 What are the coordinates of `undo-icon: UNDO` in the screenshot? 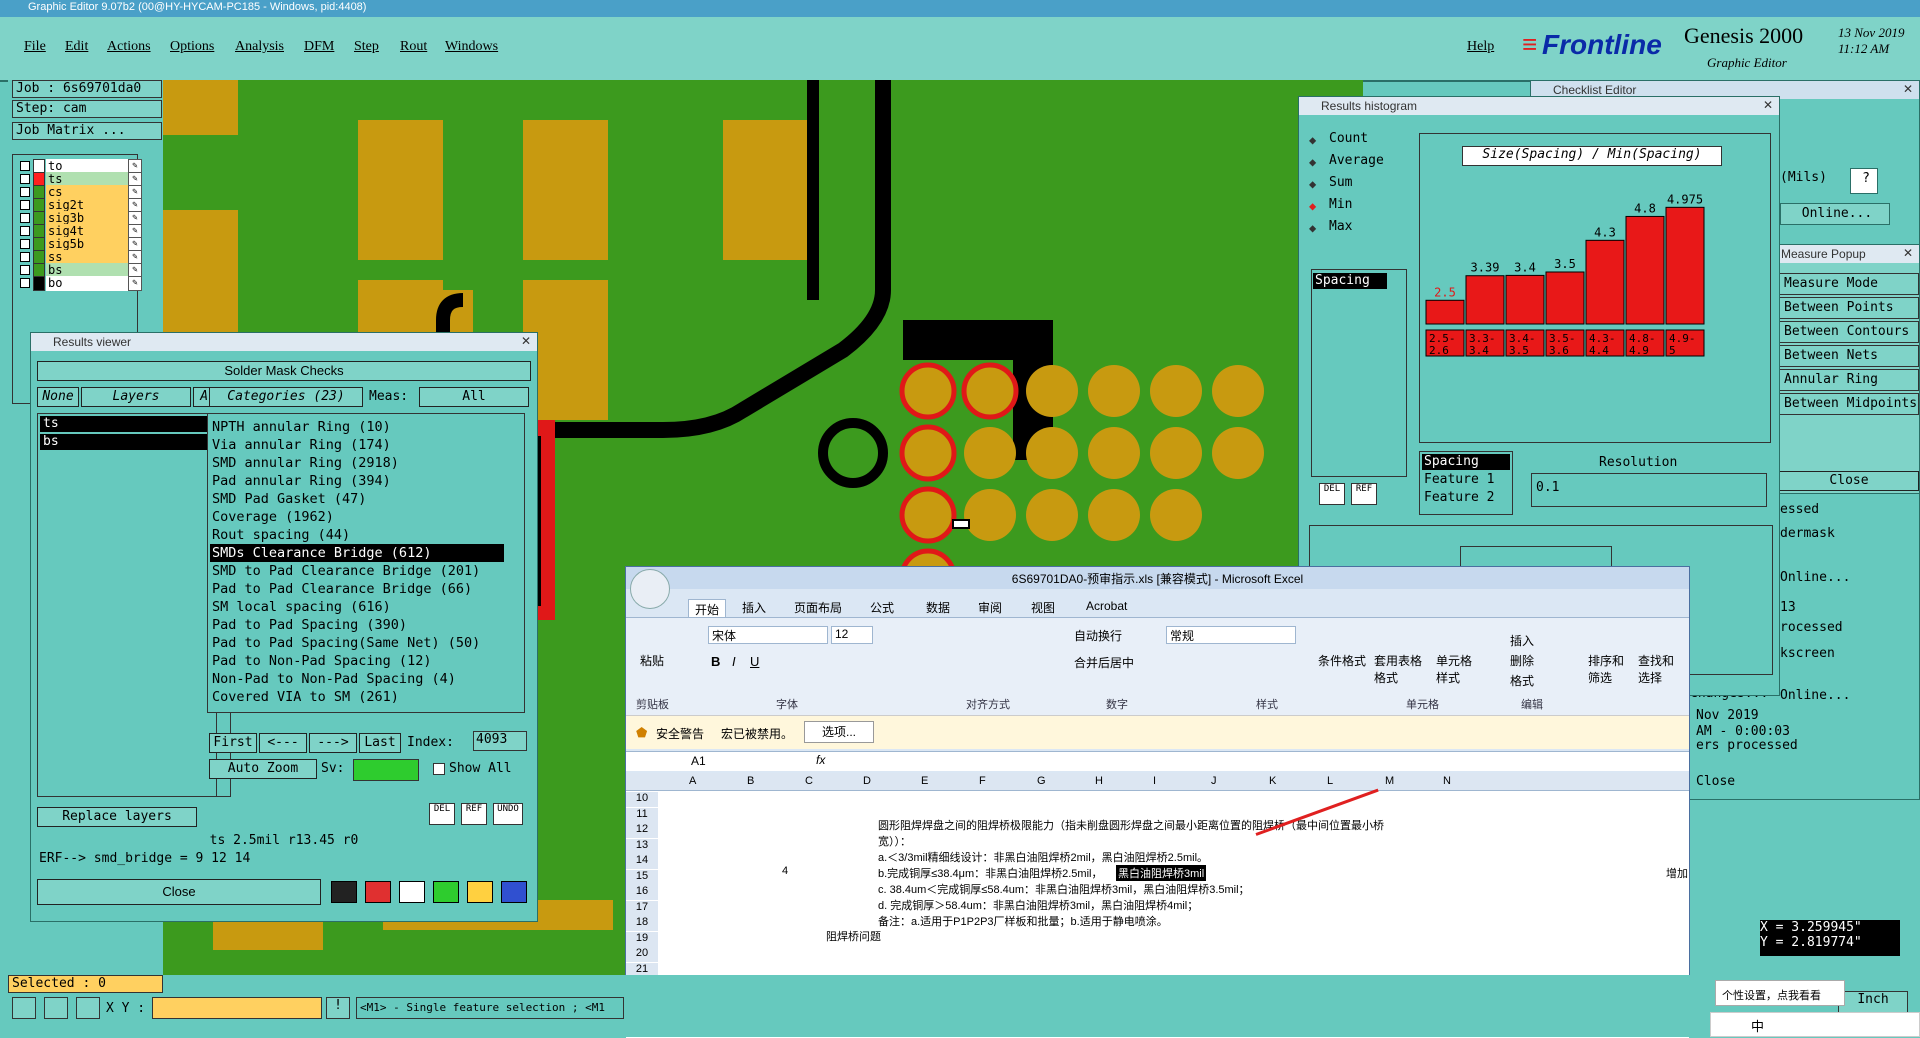 It's located at (508, 814).